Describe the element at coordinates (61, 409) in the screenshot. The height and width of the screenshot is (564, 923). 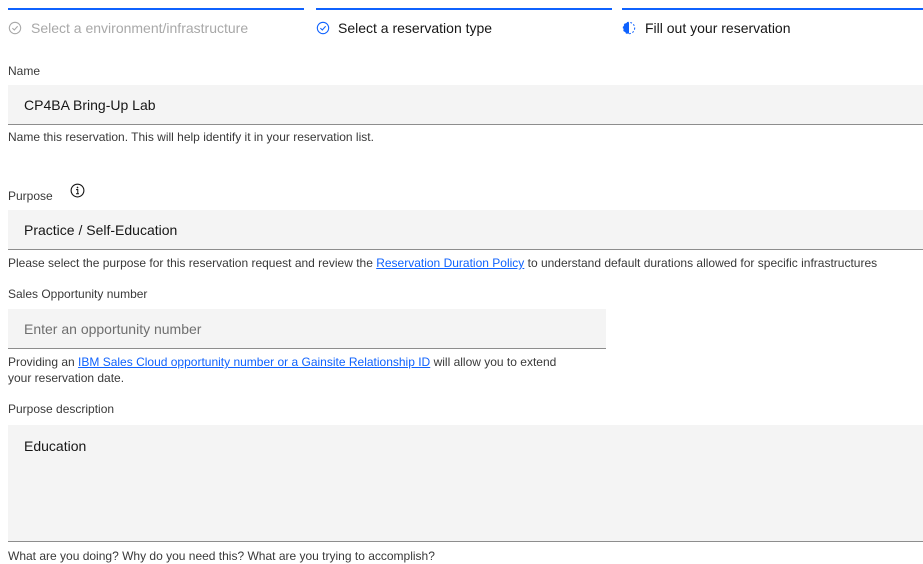
I see `description-label: Purpose description` at that location.